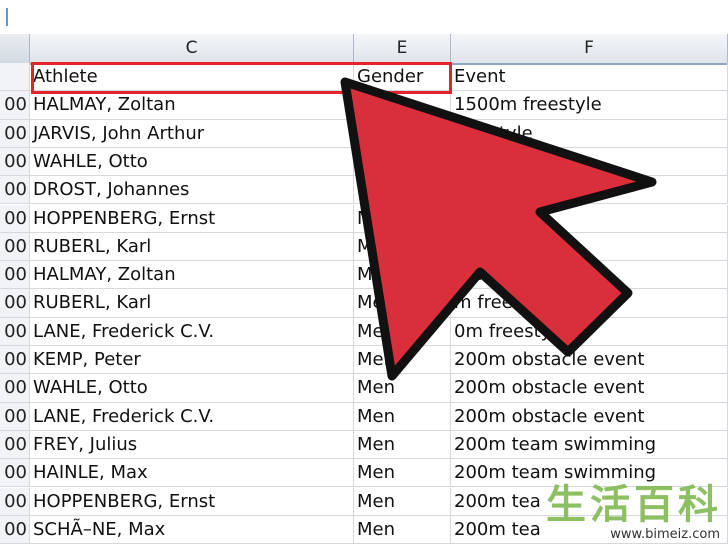  I want to click on table-row: 00 RUBERL, Karl Men oke, so click(364, 247).